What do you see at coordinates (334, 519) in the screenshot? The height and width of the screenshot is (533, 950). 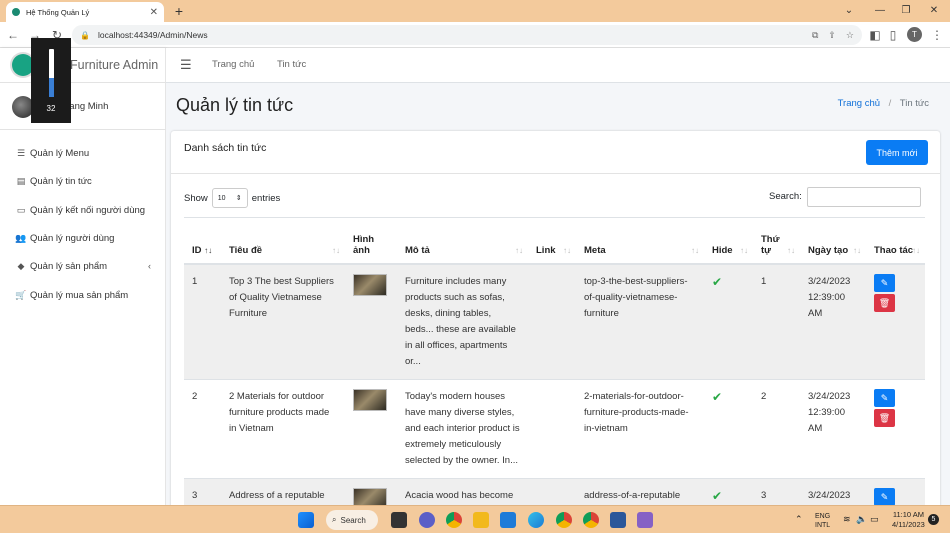 I see `search-icon: ⌕` at bounding box center [334, 519].